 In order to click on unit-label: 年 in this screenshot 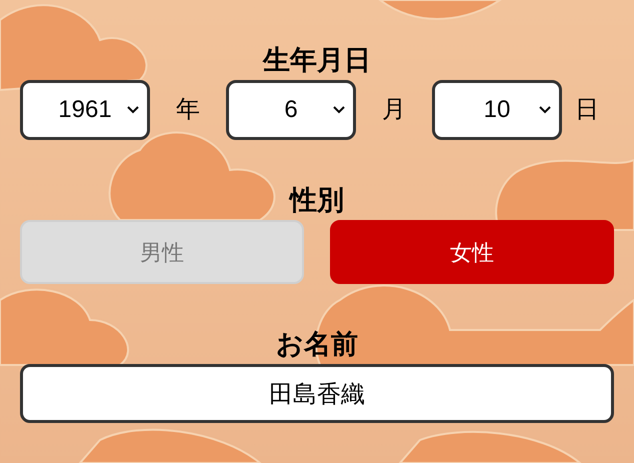, I will do `click(188, 110)`.